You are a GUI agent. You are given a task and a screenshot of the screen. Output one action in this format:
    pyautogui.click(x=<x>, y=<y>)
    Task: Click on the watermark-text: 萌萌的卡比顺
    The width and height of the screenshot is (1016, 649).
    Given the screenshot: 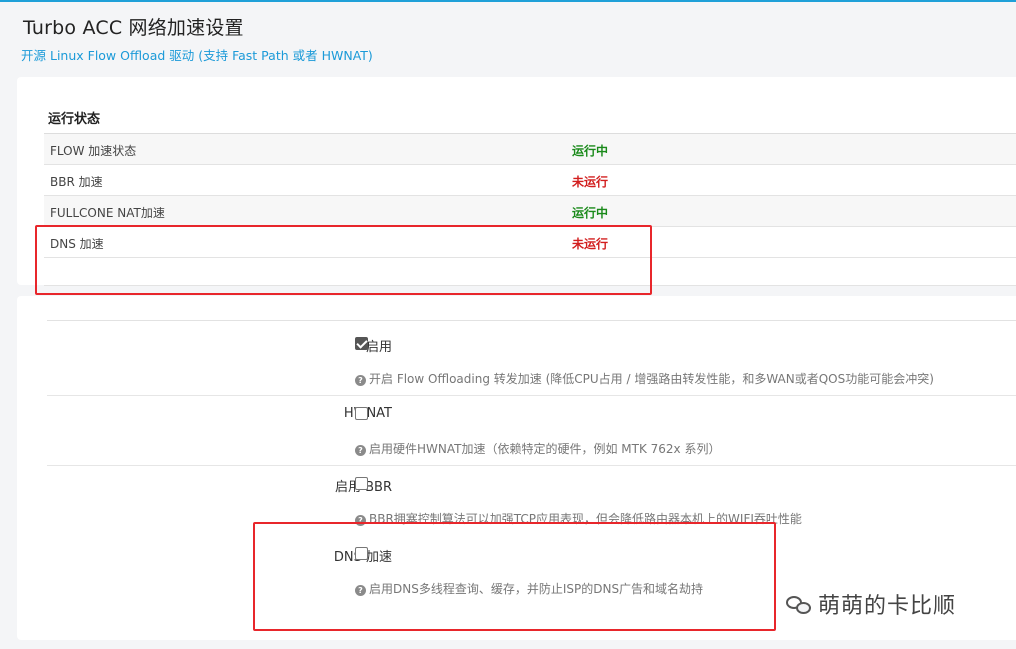 What is the action you would take?
    pyautogui.click(x=887, y=606)
    